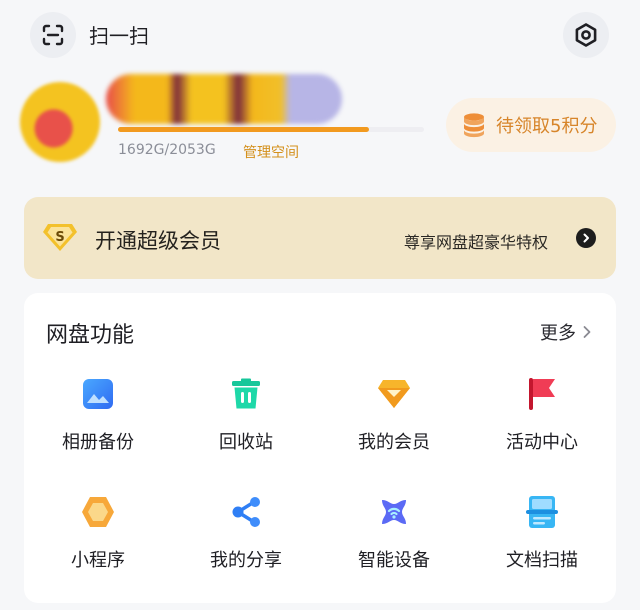  I want to click on storage-progress-bar, so click(271, 129).